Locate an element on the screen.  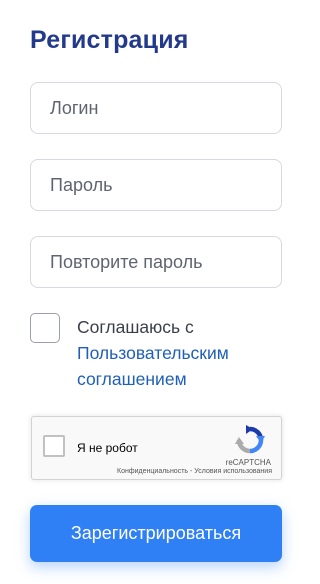
page-title: Регистрация is located at coordinates (109, 40).